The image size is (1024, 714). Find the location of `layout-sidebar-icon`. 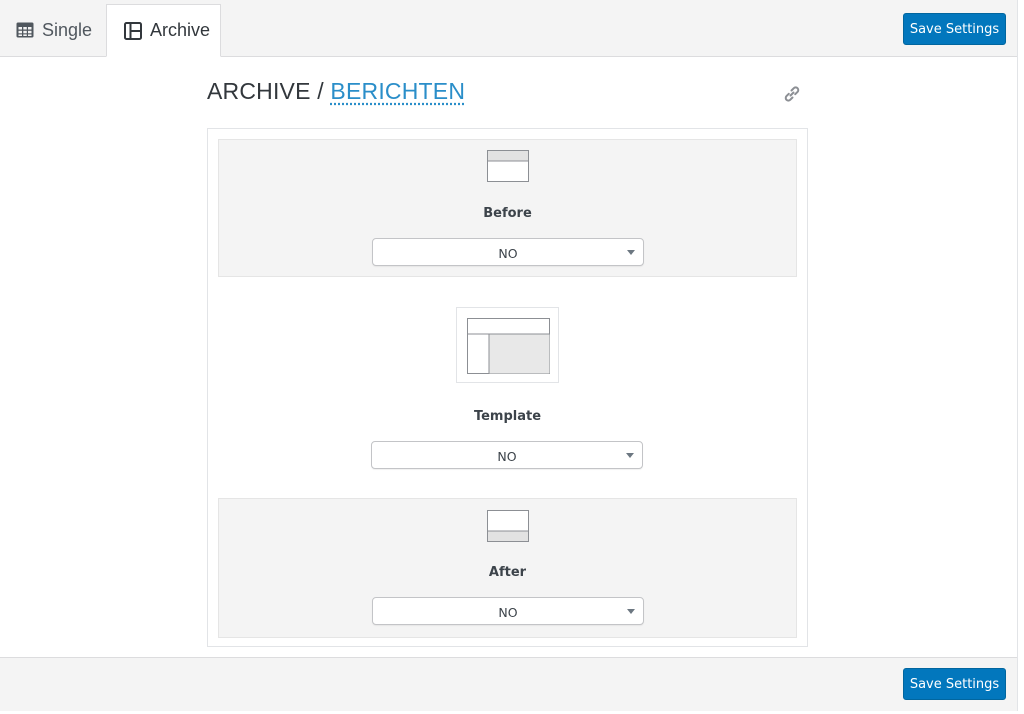

layout-sidebar-icon is located at coordinates (133, 30).